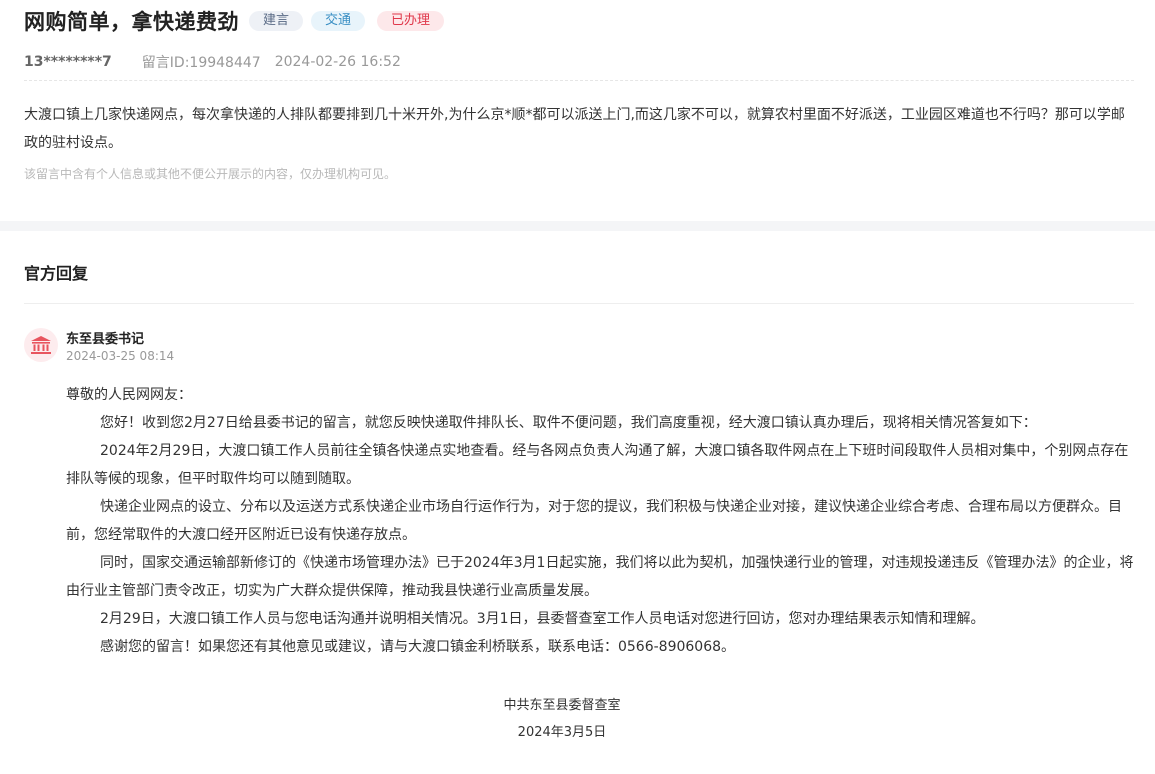 The height and width of the screenshot is (774, 1155). I want to click on post-id: 留言ID:19948447, so click(201, 63).